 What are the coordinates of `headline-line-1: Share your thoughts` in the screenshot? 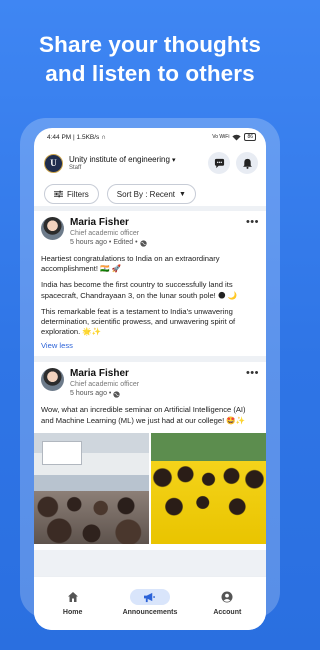 It's located at (150, 44).